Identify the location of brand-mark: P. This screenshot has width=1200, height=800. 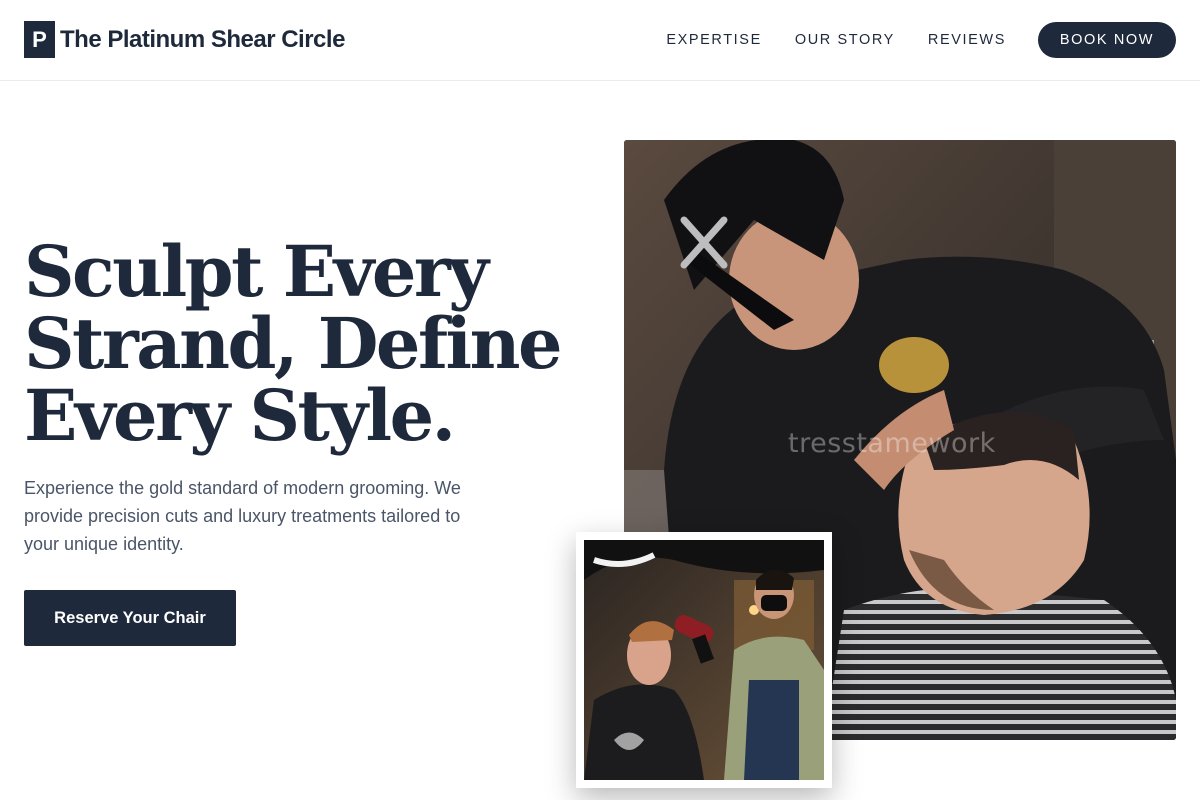
(39, 39).